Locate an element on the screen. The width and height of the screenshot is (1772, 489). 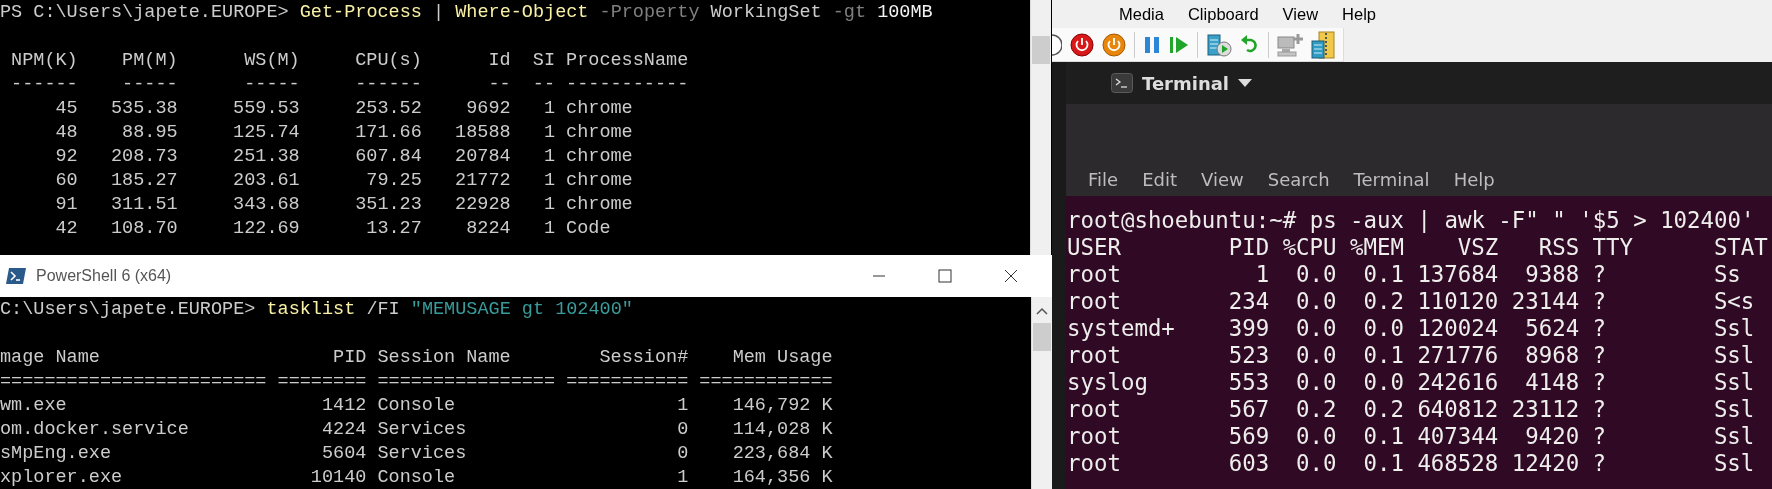
table-cell-text: 4224 is located at coordinates (343, 430).